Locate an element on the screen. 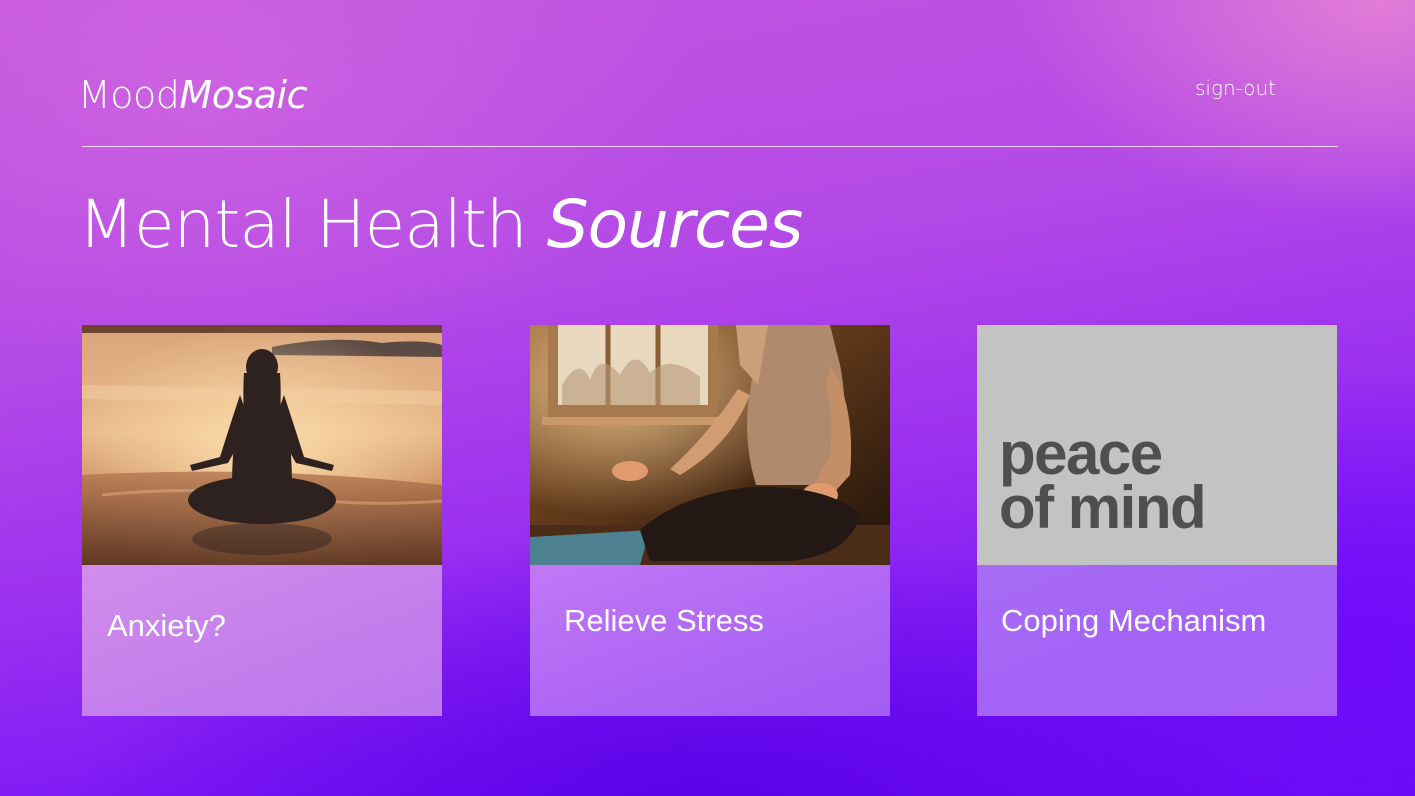 The height and width of the screenshot is (796, 1415). peace-of-mind-poster: peace of mind is located at coordinates (1157, 445).